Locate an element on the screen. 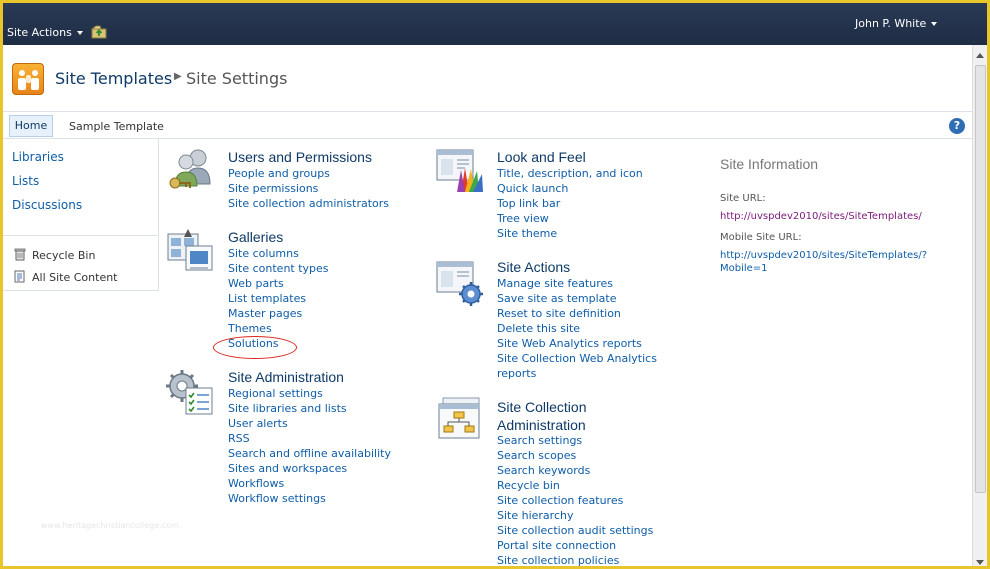  link-site-permissions: Site permissions is located at coordinates (308, 188).